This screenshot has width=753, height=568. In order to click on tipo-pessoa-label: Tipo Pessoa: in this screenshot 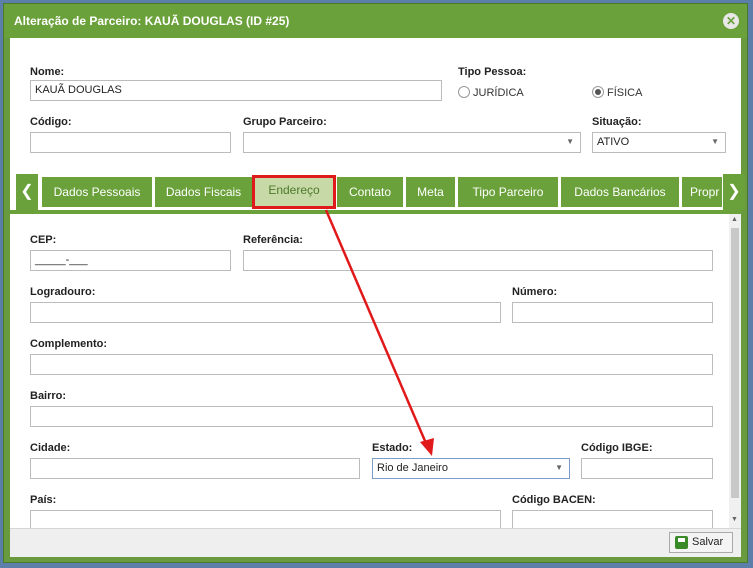, I will do `click(492, 72)`.